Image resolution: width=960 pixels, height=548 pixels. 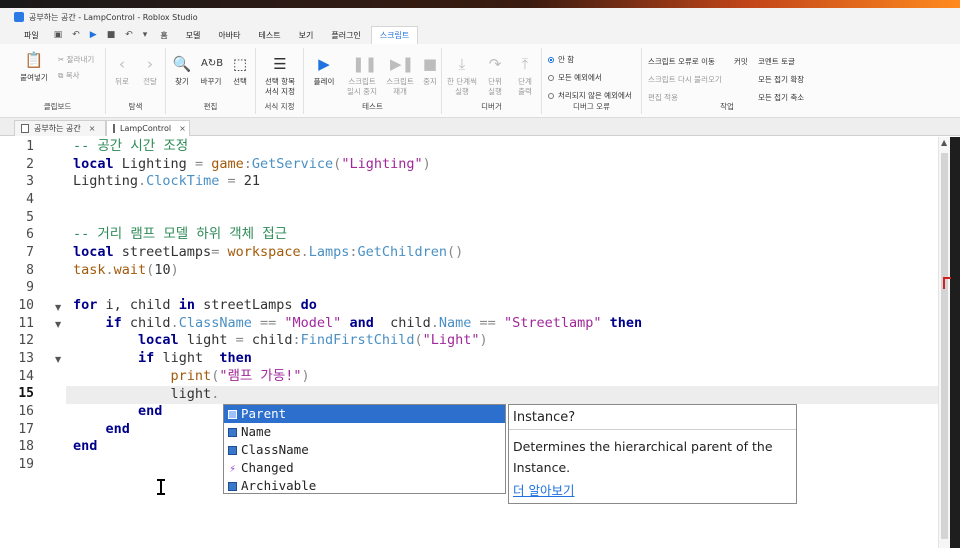 What do you see at coordinates (126, 271) in the screenshot?
I see `code-line-8: task.wait(10)` at bounding box center [126, 271].